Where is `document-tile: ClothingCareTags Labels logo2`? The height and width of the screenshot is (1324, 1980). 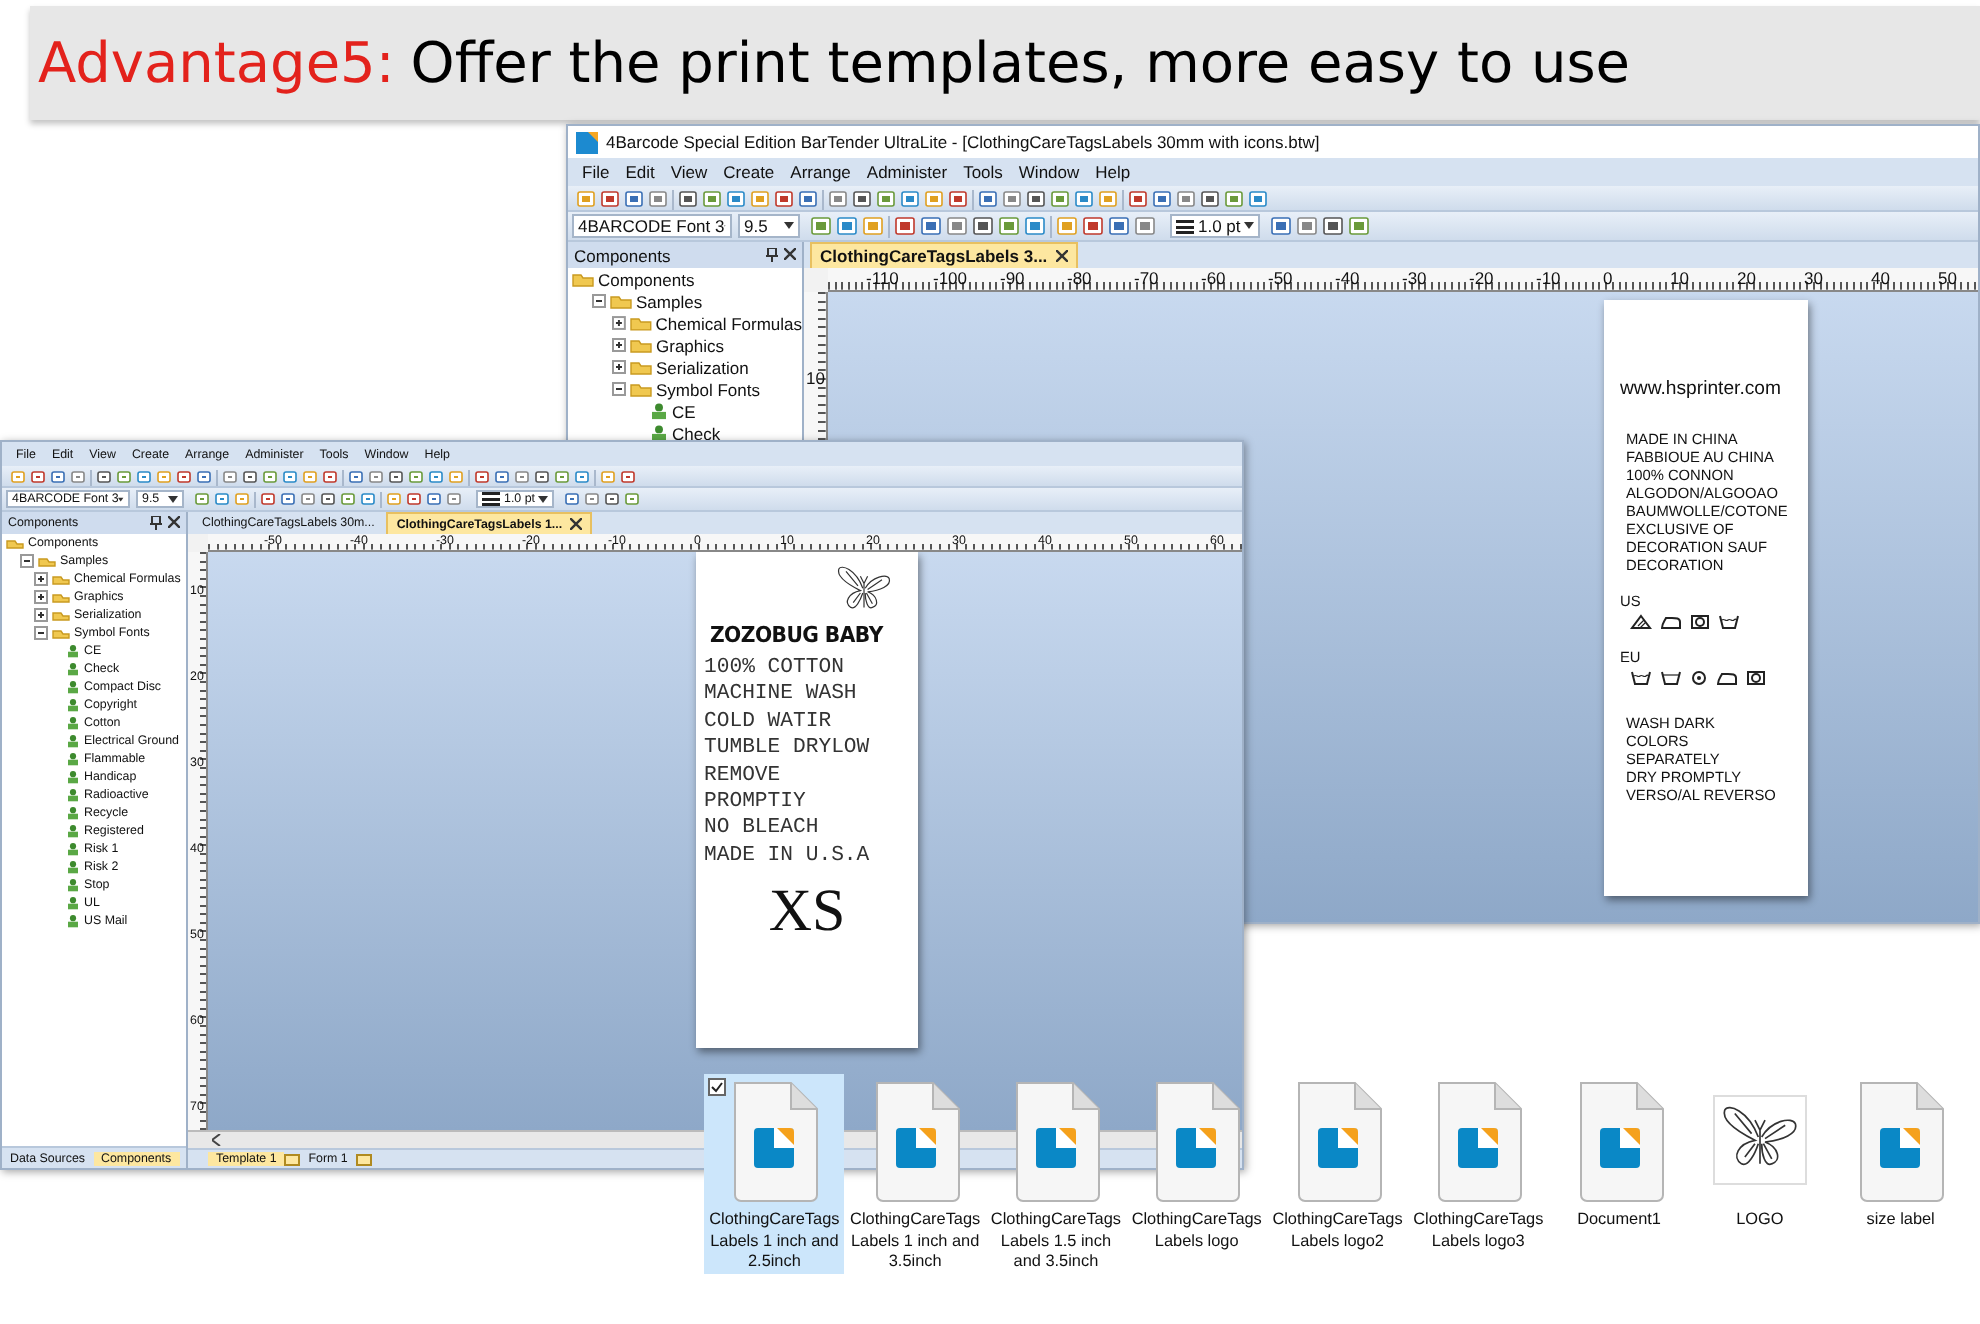 document-tile: ClothingCareTags Labels logo2 is located at coordinates (1337, 1174).